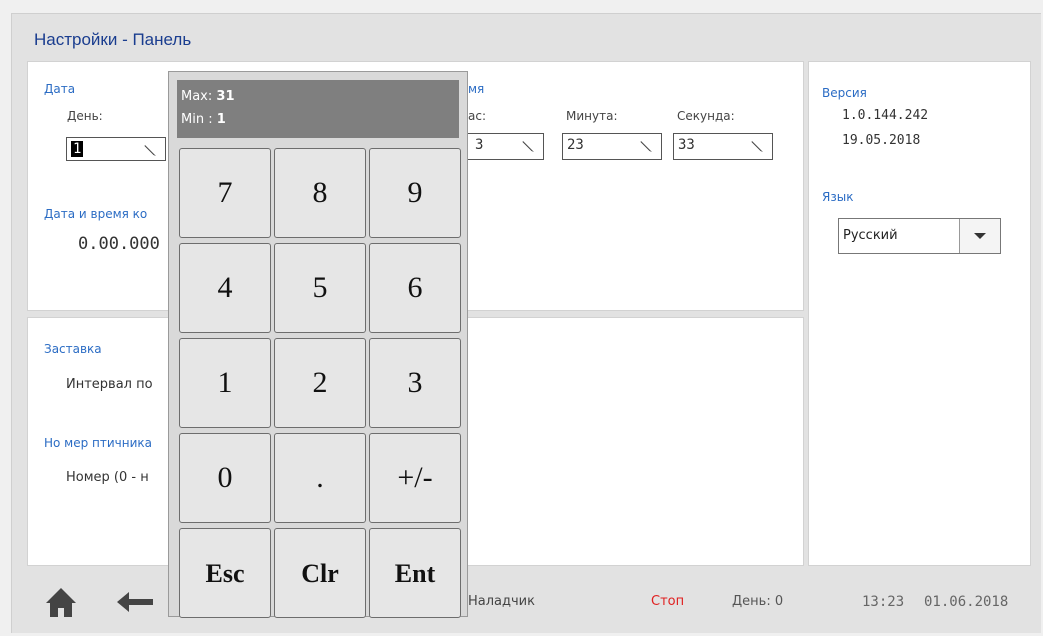  Describe the element at coordinates (96, 214) in the screenshot. I see `controller-datetime-label: Дата и время ко` at that location.